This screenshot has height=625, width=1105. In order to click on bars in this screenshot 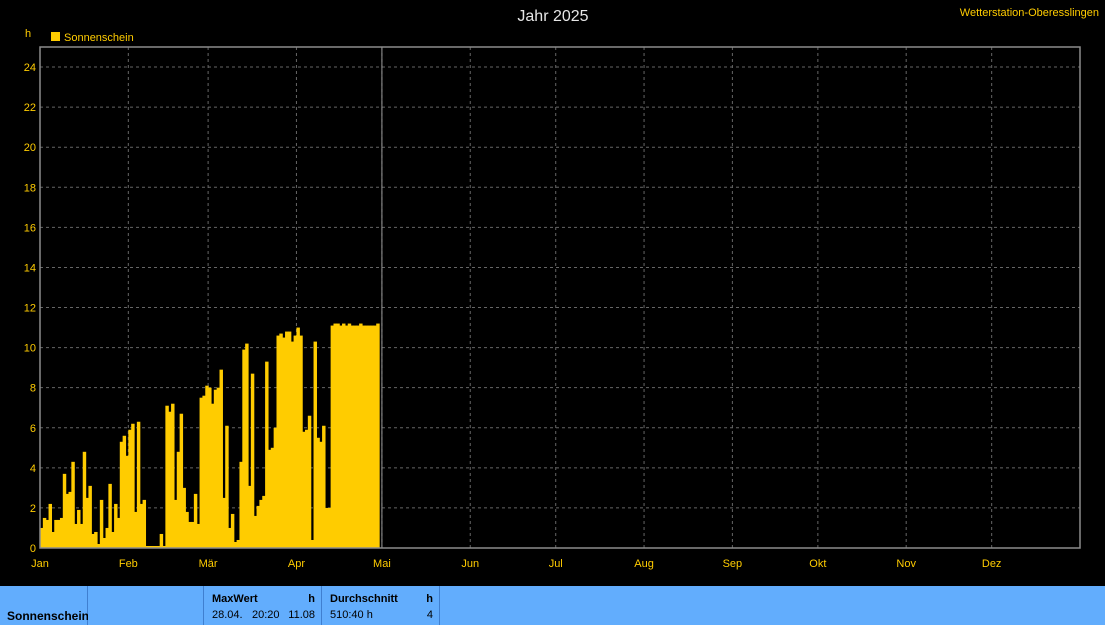, I will do `click(210, 435)`.